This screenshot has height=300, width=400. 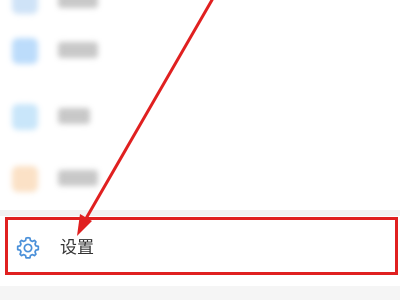 What do you see at coordinates (77, 248) in the screenshot?
I see `settings-label: 设置` at bounding box center [77, 248].